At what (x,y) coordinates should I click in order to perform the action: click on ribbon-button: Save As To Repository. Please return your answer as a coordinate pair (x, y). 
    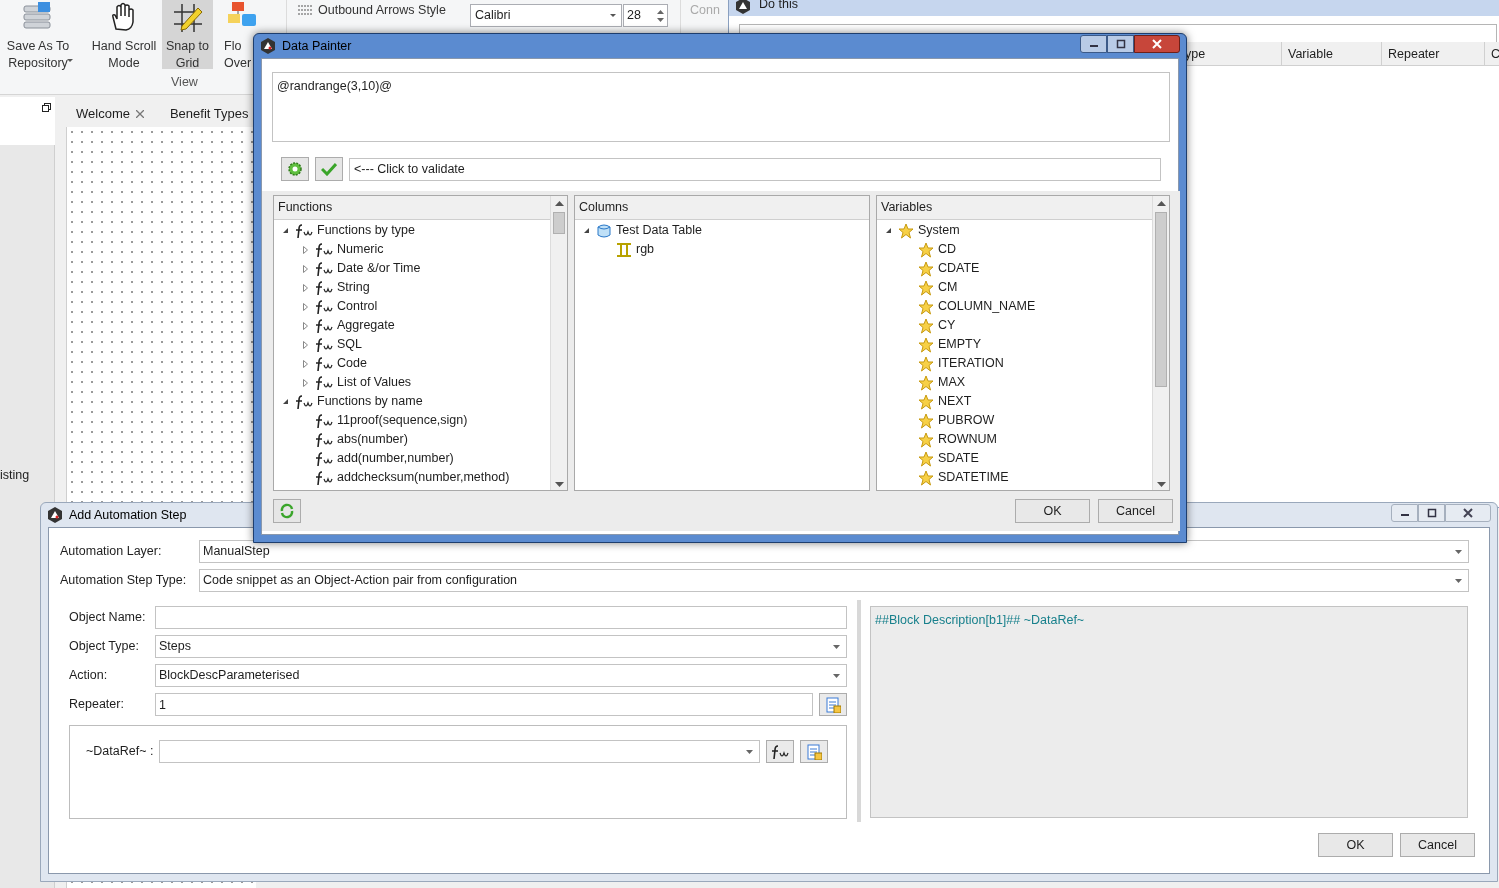
    Looking at the image, I should click on (38, 34).